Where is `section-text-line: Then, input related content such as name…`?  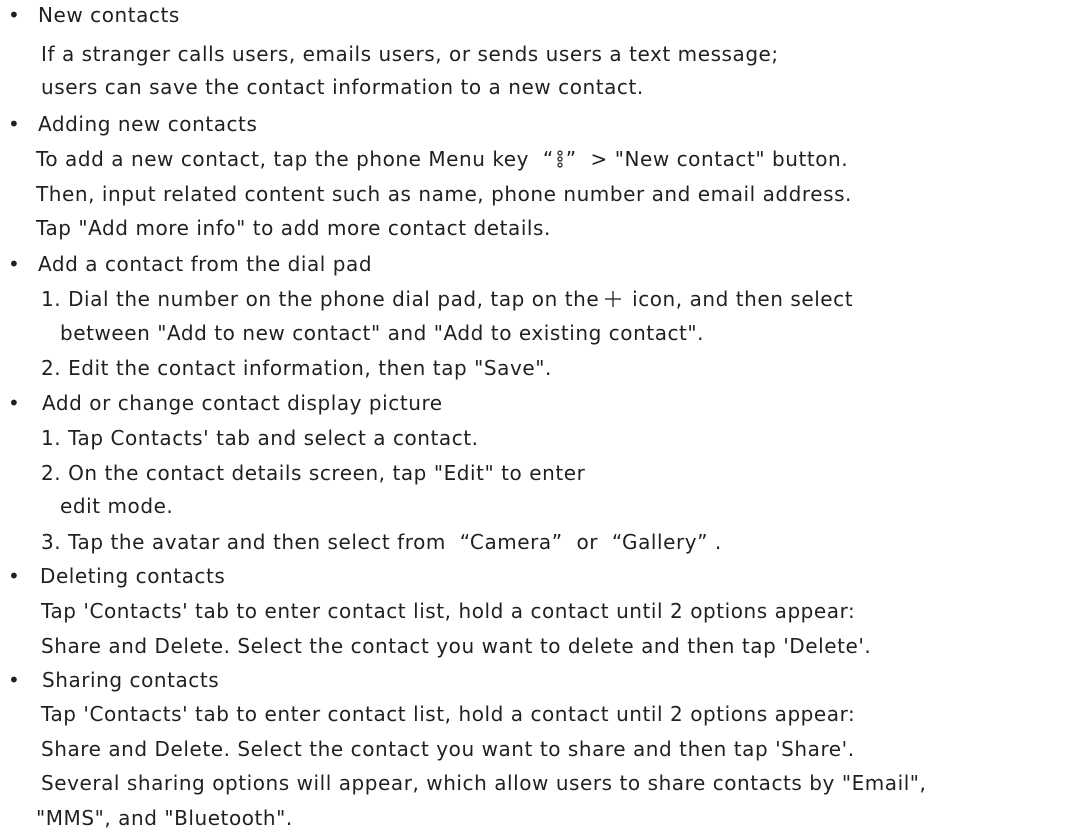
section-text-line: Then, input related content such as name… is located at coordinates (444, 194).